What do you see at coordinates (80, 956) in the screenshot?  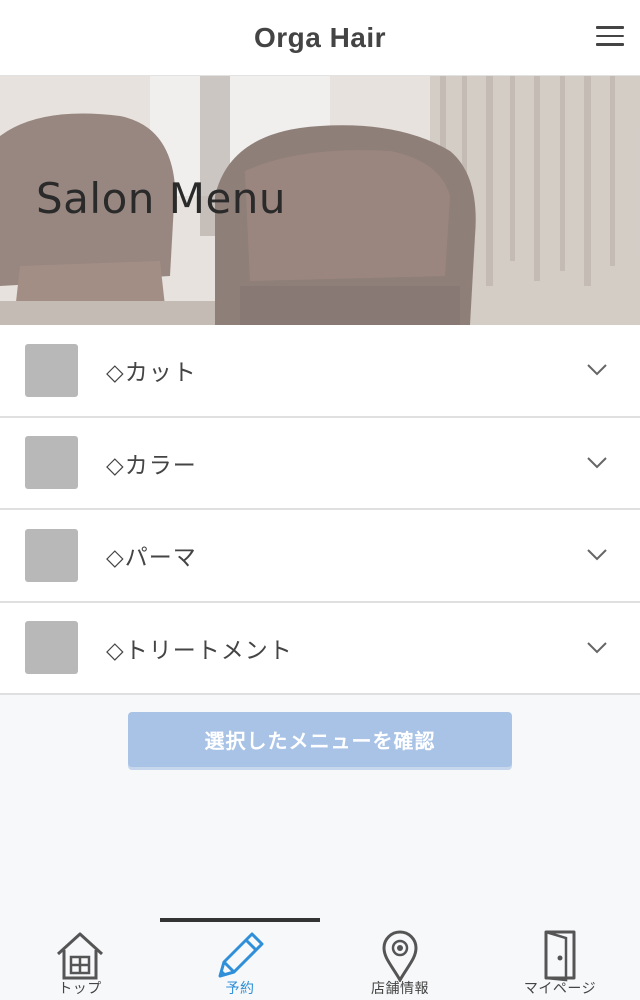 I see `home-icon` at bounding box center [80, 956].